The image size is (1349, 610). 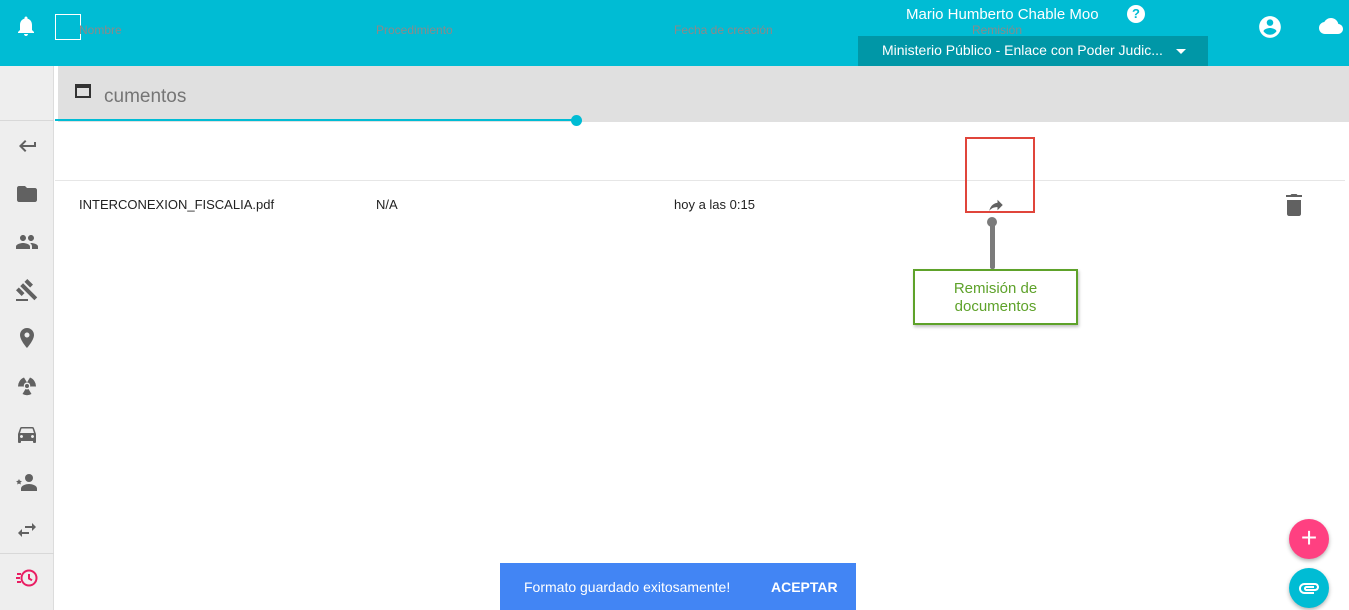 I want to click on history-icon, so click(x=27, y=578).